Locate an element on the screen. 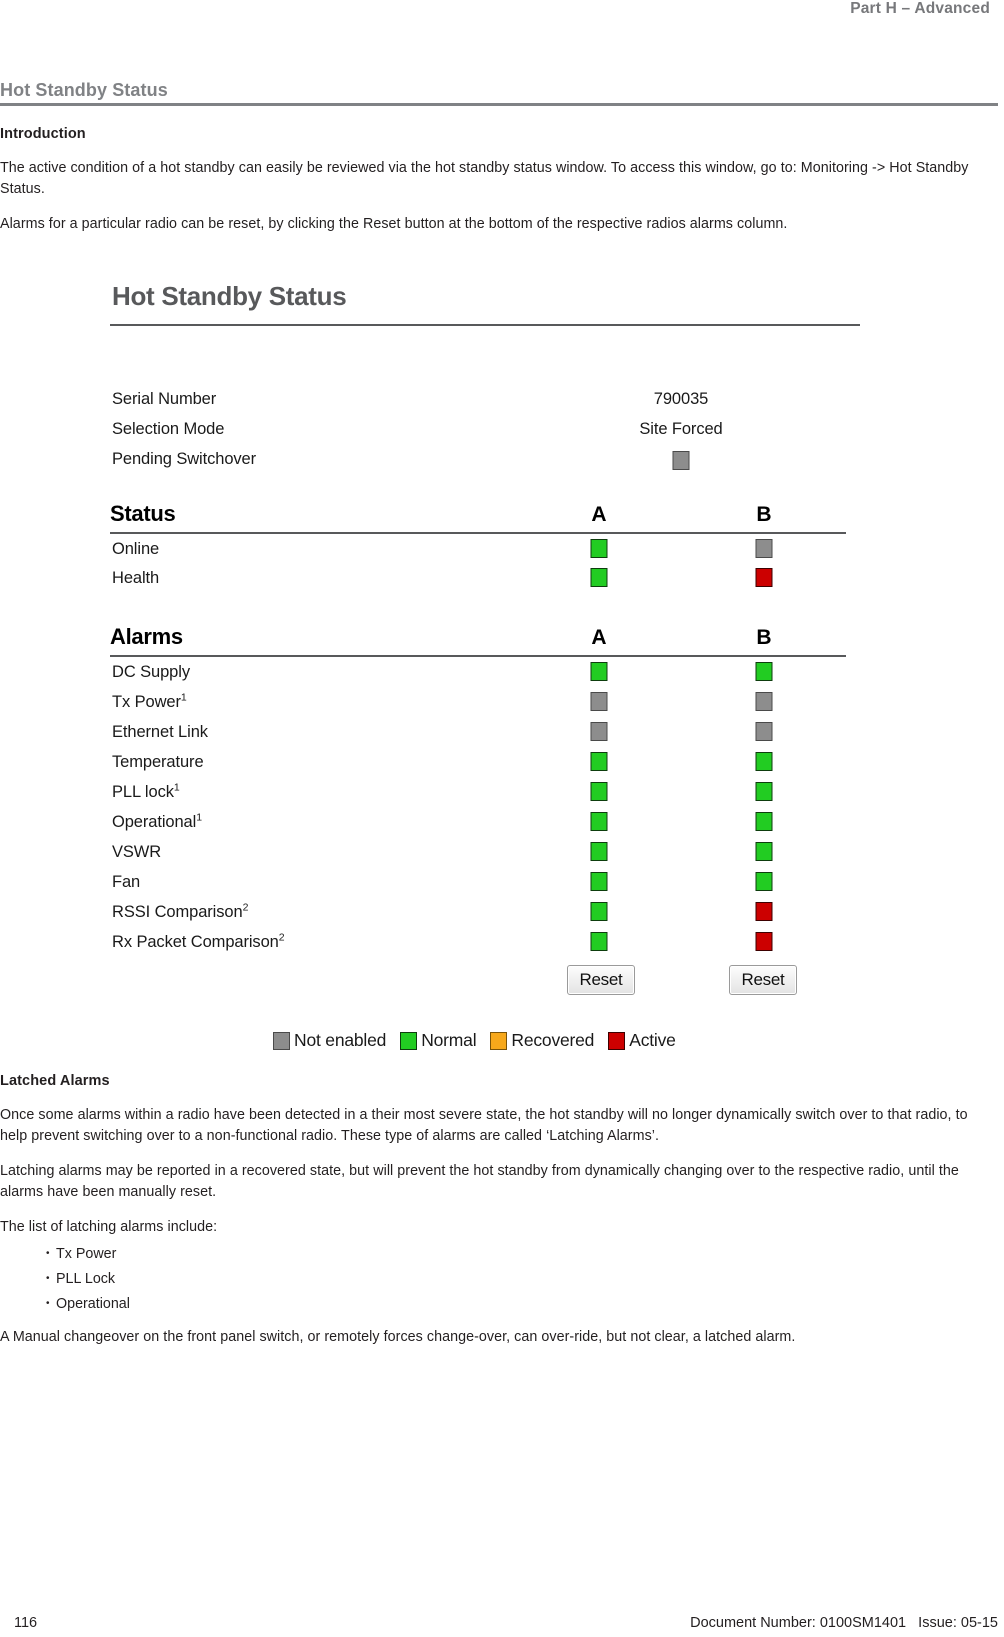  alarm-operational-a-indicator is located at coordinates (599, 821).